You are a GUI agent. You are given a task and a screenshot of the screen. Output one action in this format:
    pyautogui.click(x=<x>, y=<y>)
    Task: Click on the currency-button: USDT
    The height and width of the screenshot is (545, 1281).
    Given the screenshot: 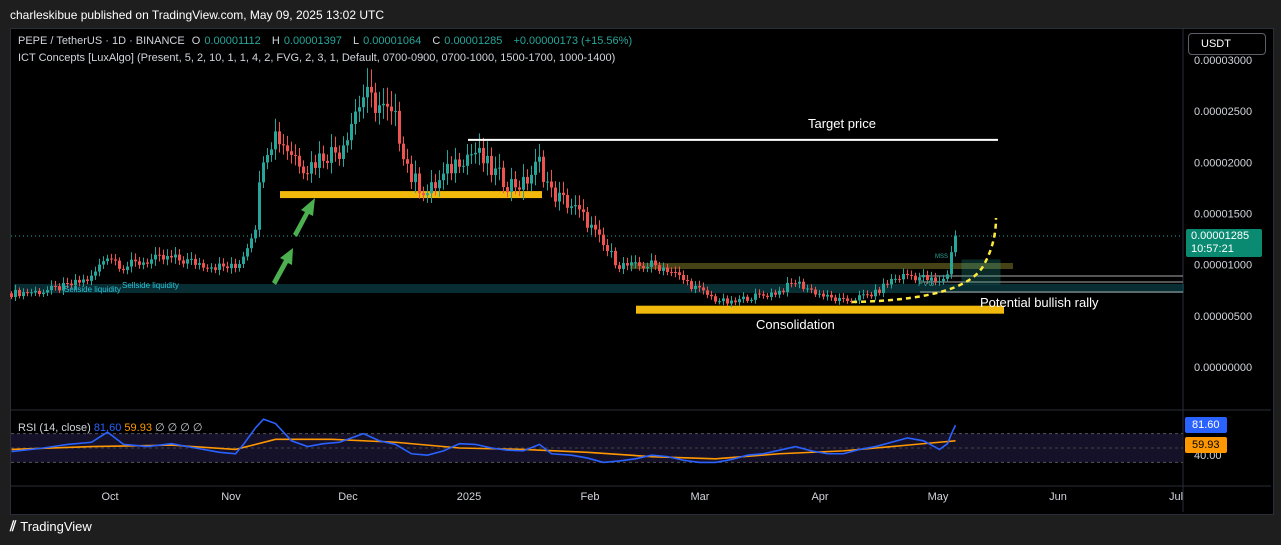 What is the action you would take?
    pyautogui.click(x=1227, y=44)
    